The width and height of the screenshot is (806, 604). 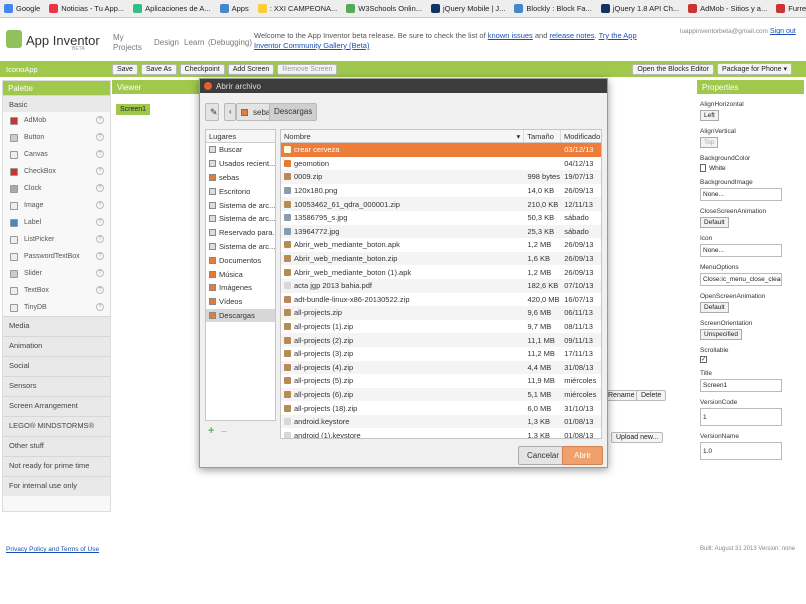 What do you see at coordinates (56, 256) in the screenshot?
I see `palette-item-passwordtextbox: PasswordTextBox?` at bounding box center [56, 256].